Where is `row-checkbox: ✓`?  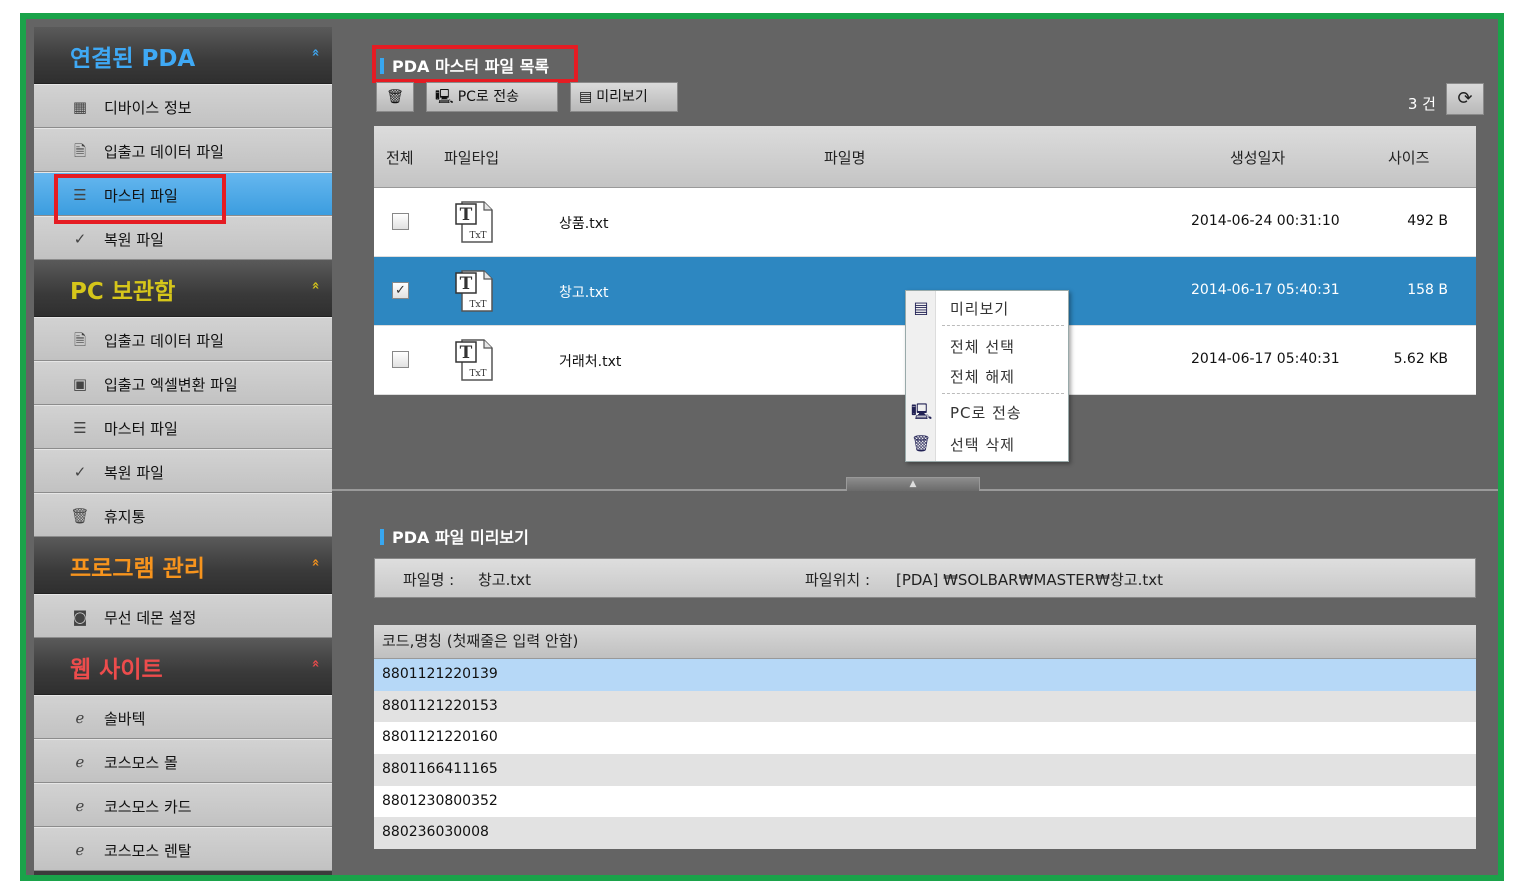
row-checkbox: ✓ is located at coordinates (400, 290).